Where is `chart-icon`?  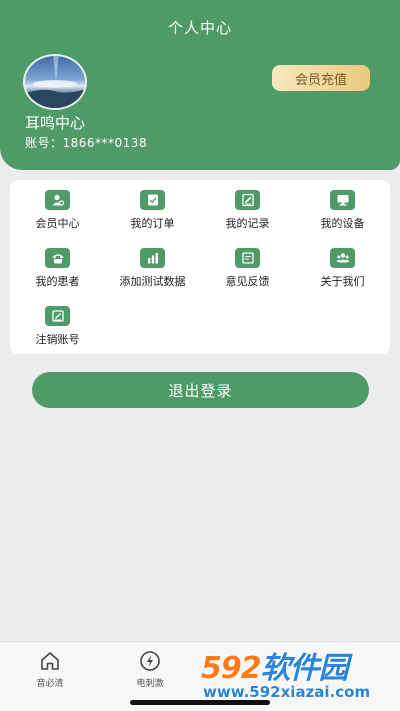 chart-icon is located at coordinates (152, 258).